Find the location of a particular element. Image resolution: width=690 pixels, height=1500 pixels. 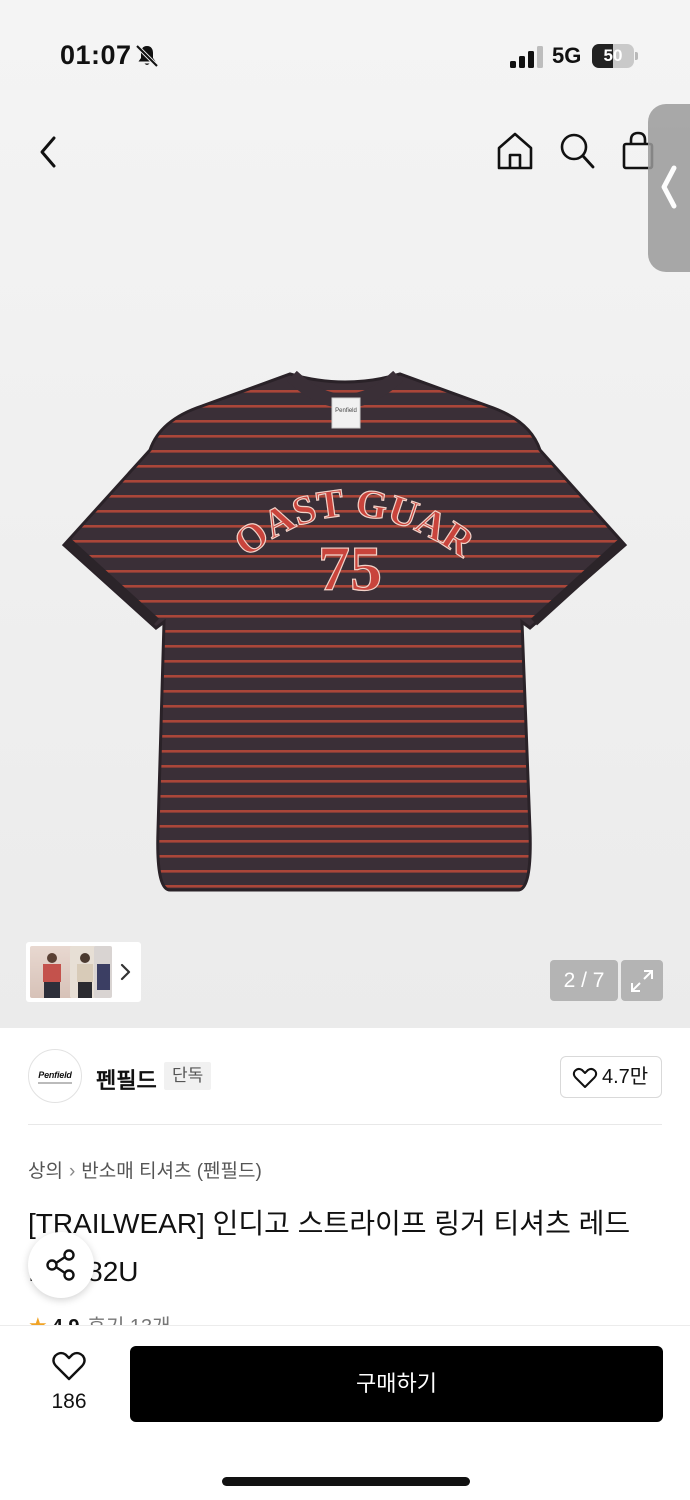

battery-percent: 50 is located at coordinates (613, 55).